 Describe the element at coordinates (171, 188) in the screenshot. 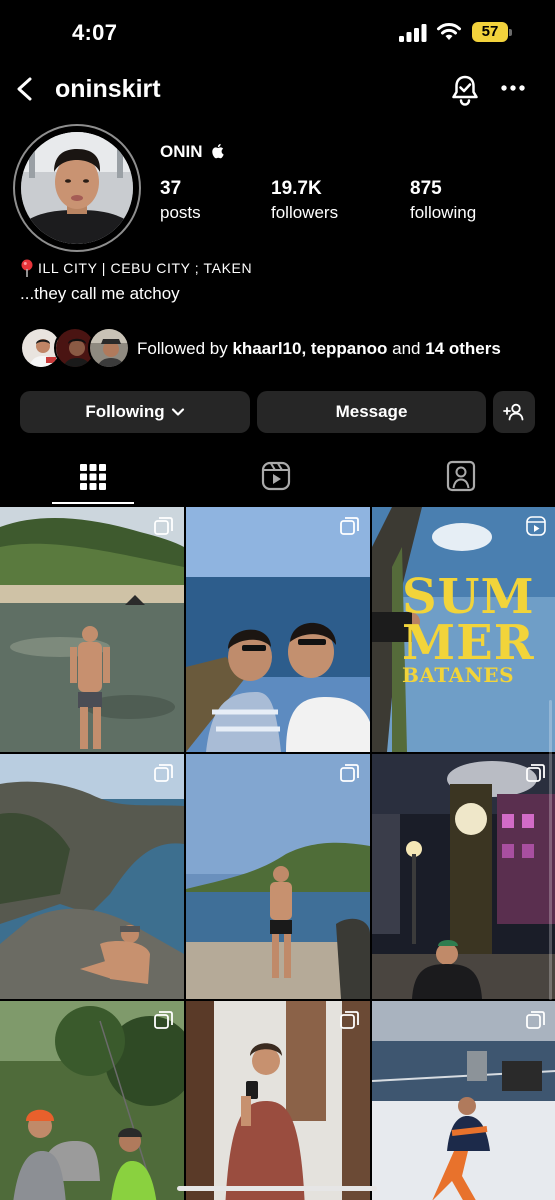

I see `posts-value: 37` at that location.